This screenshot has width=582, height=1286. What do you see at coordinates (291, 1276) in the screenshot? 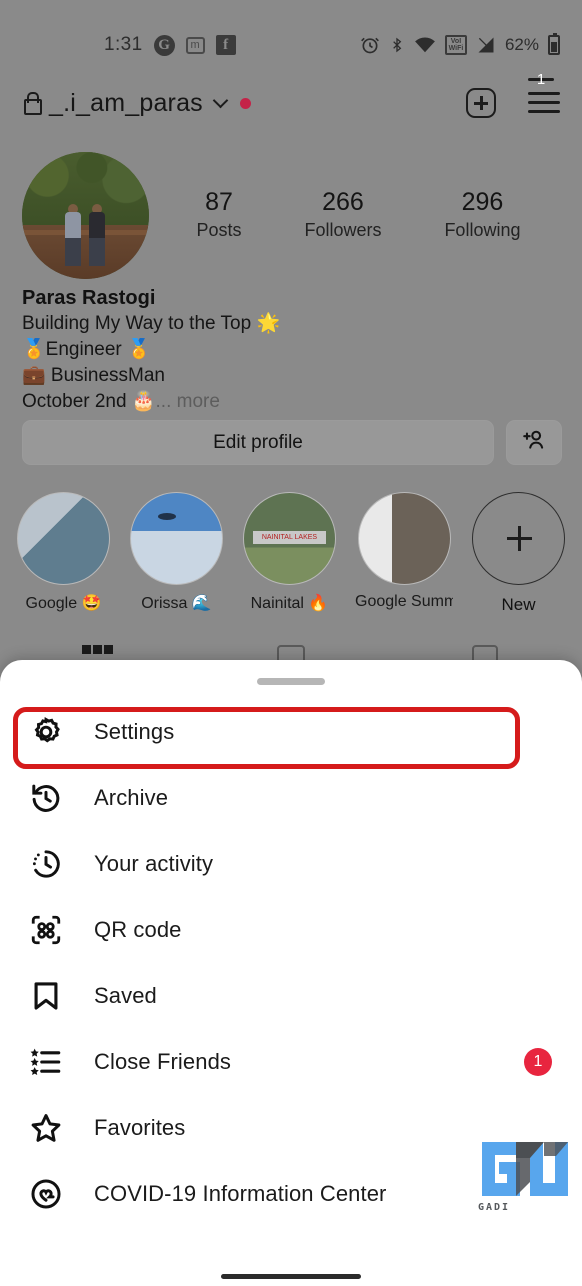
I see `gesture-bar` at bounding box center [291, 1276].